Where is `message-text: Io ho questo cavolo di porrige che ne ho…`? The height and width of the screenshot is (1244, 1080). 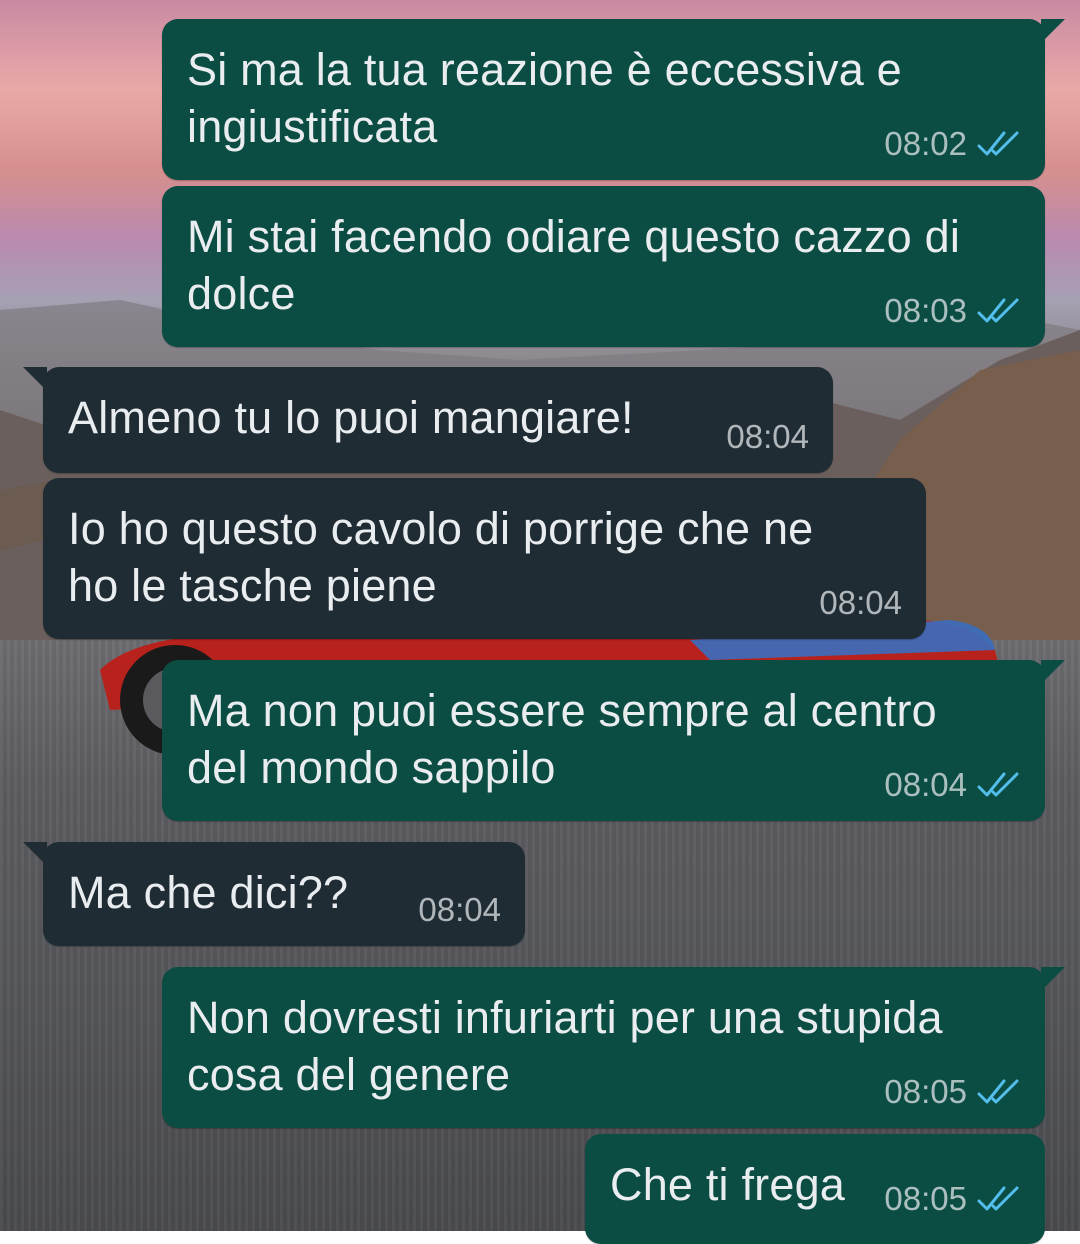
message-text: Io ho questo cavolo di porrige che ne ho… is located at coordinates (441, 557).